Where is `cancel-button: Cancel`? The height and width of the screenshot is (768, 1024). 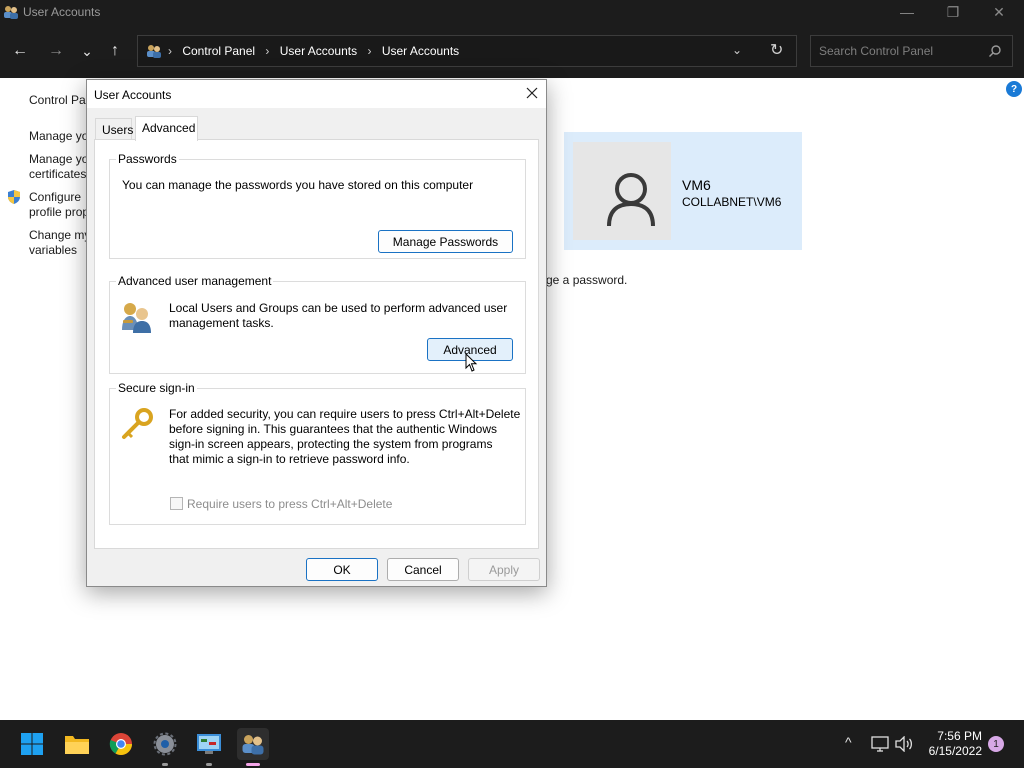 cancel-button: Cancel is located at coordinates (423, 569).